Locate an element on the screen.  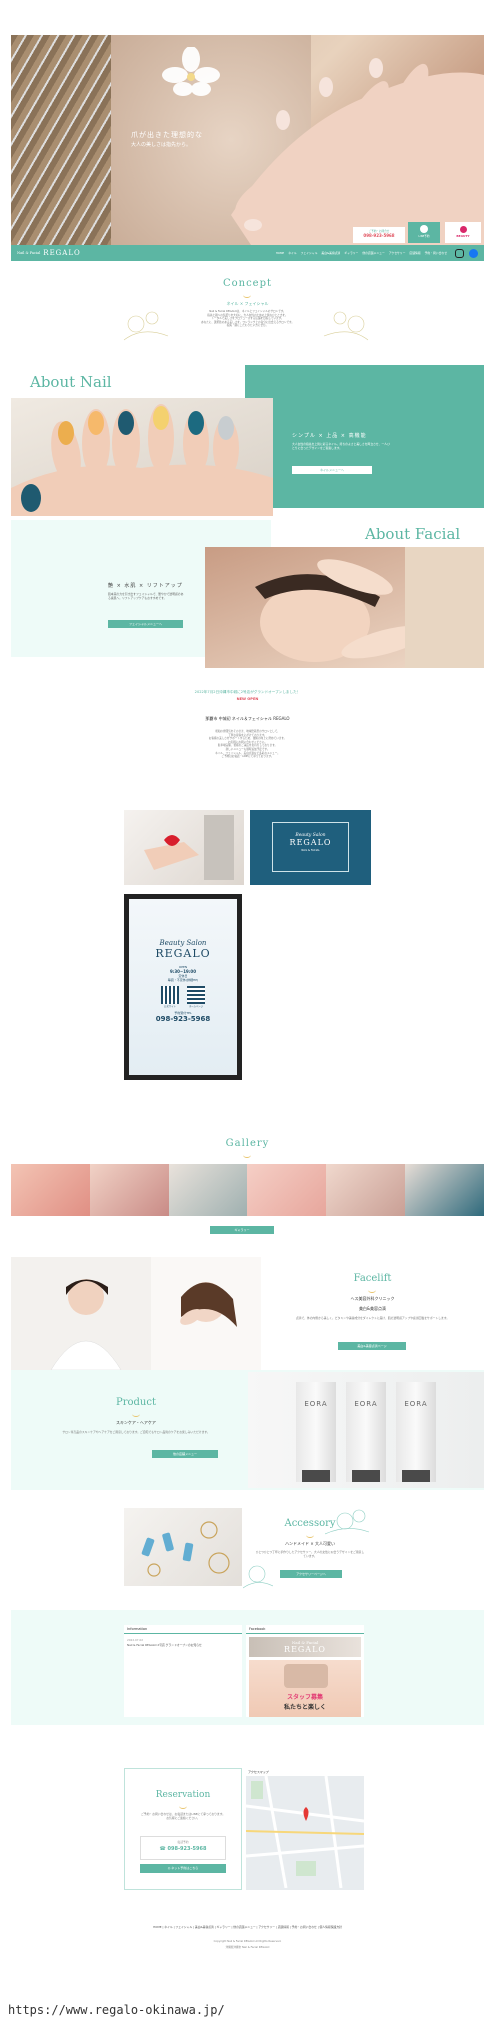
facebook-post-image: スタッフ募集 私たちと楽しく is located at coordinates (305, 1688).